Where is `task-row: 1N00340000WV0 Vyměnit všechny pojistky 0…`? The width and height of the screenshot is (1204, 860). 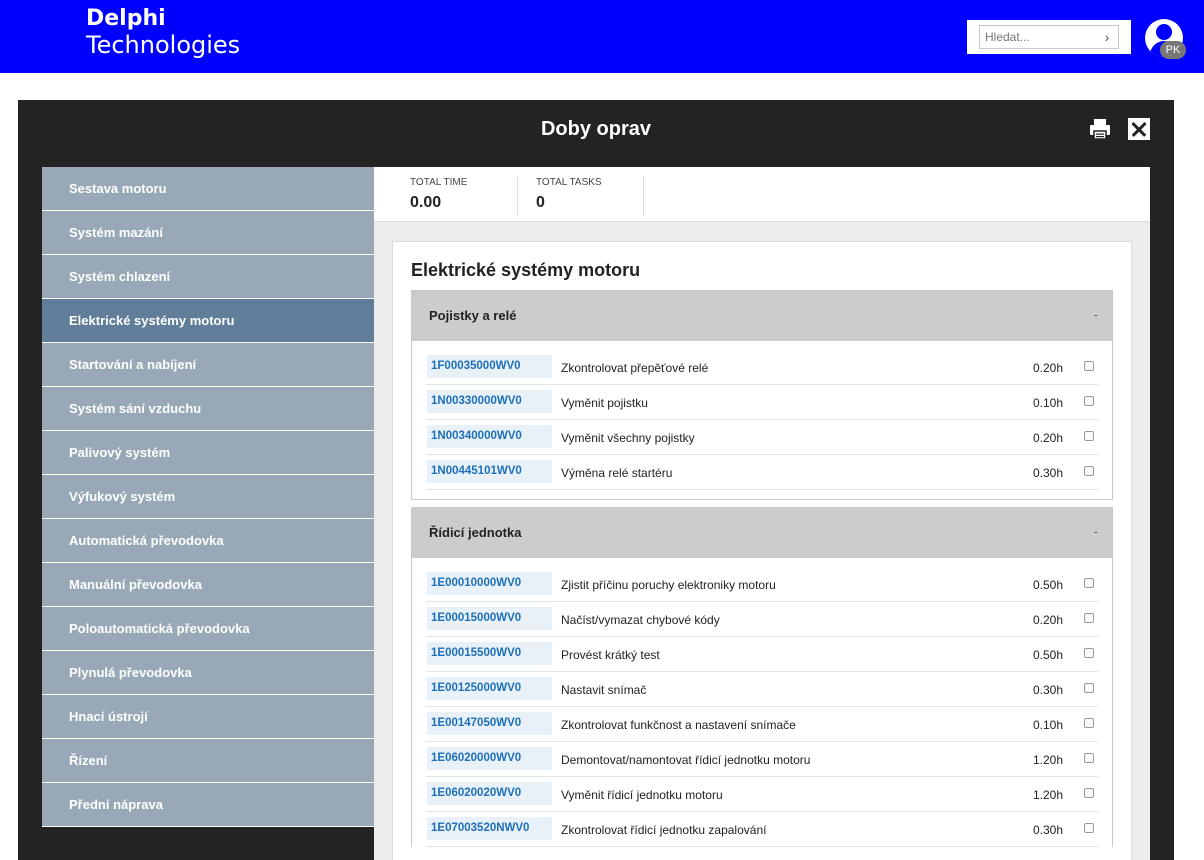 task-row: 1N00340000WV0 Vyměnit všechny pojistky 0… is located at coordinates (762, 437).